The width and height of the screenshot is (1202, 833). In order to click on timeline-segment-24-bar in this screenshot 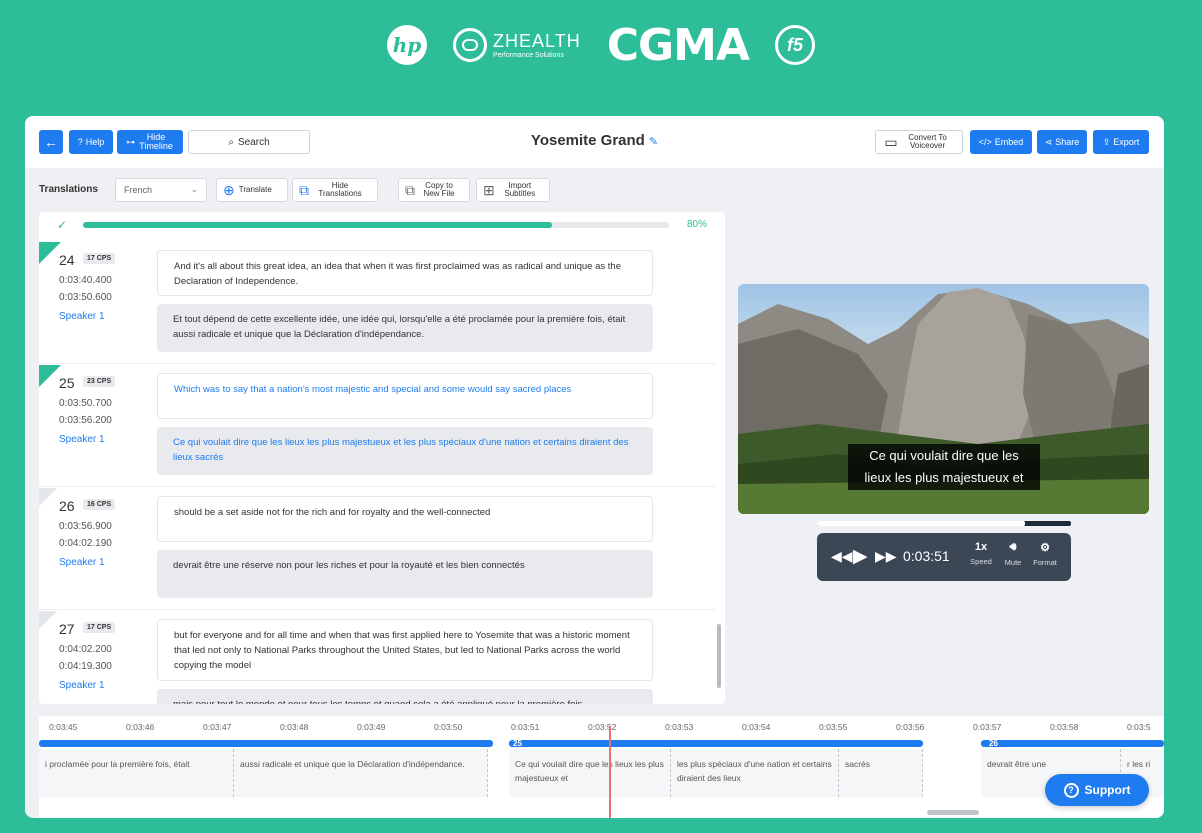, I will do `click(266, 743)`.